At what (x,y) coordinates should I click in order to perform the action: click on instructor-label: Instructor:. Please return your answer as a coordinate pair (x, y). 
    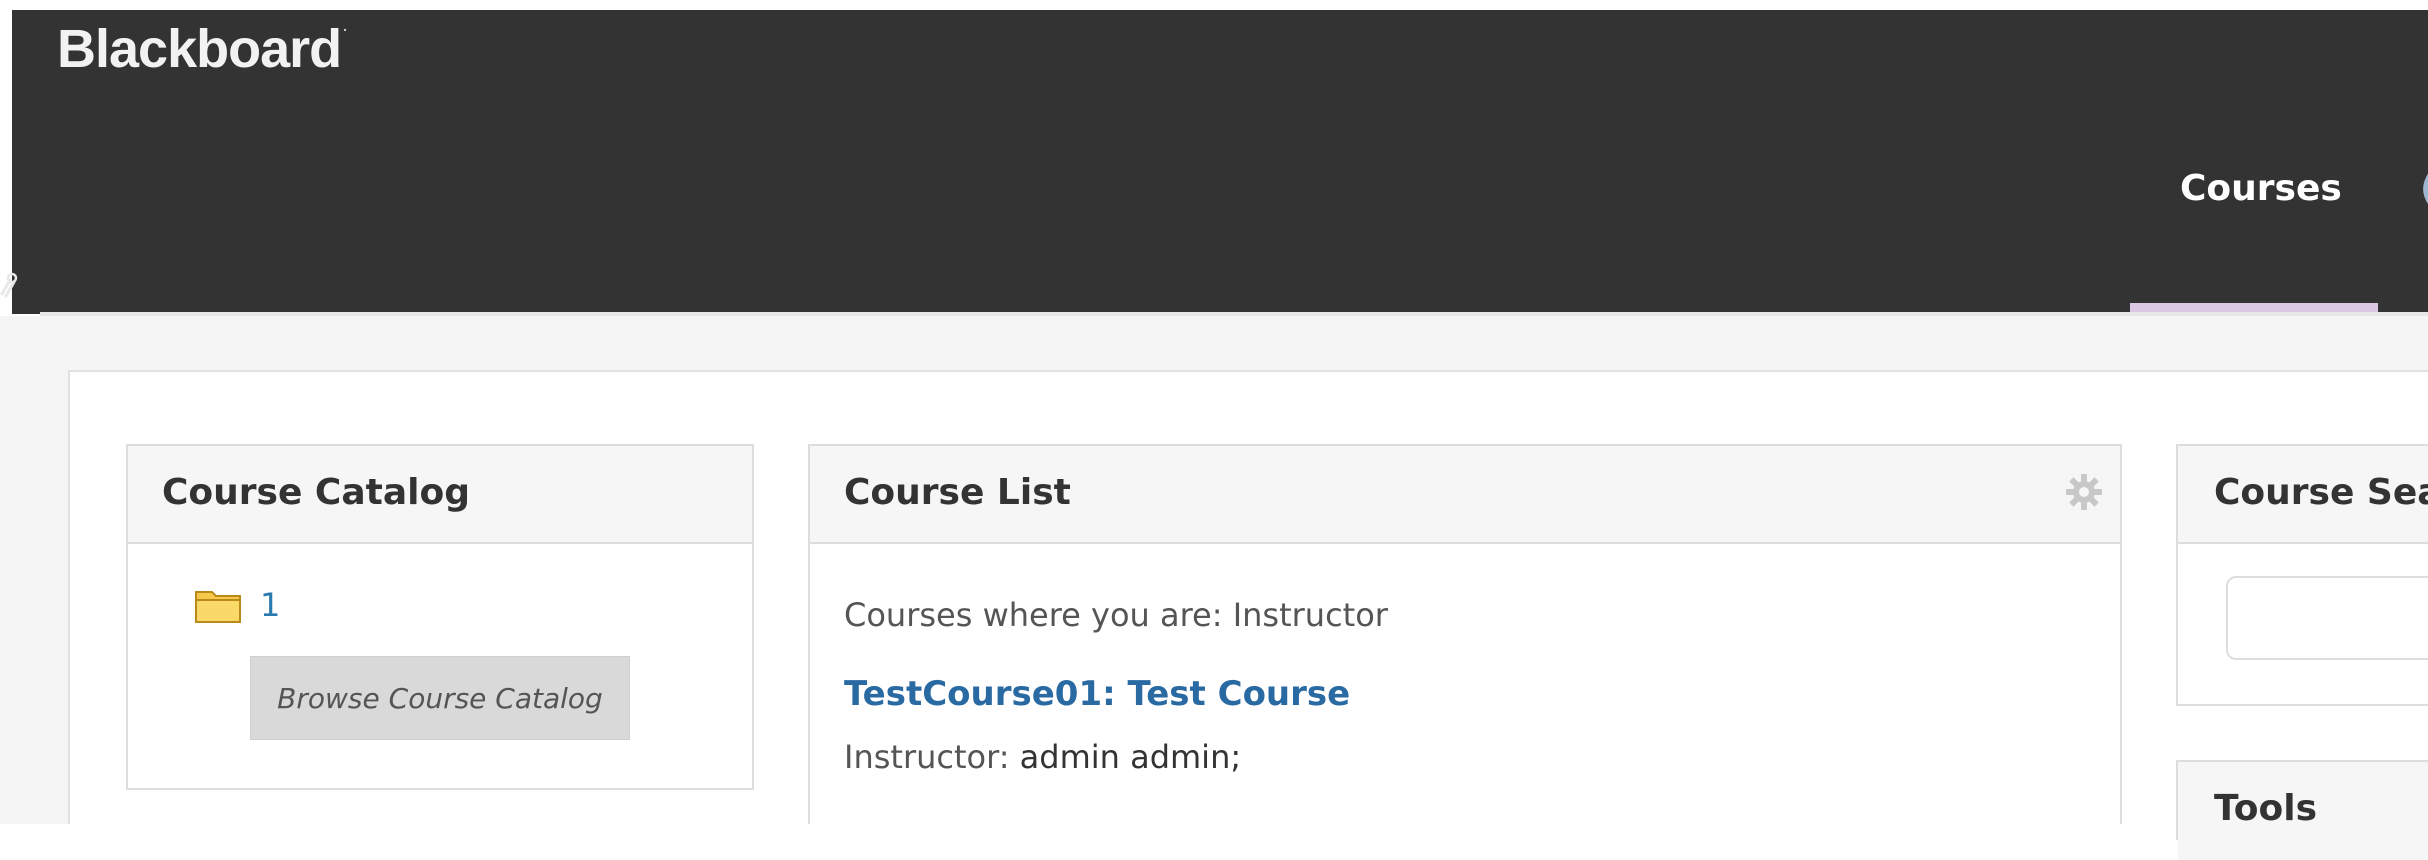
    Looking at the image, I should click on (927, 757).